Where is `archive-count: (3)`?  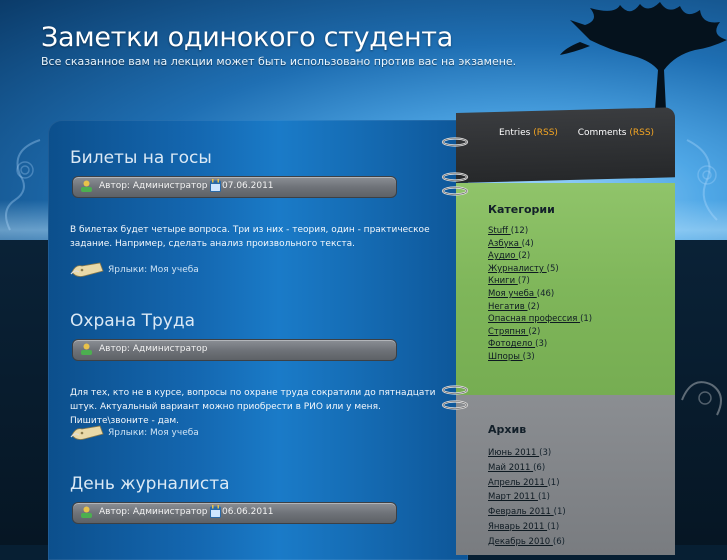 archive-count: (3) is located at coordinates (545, 453).